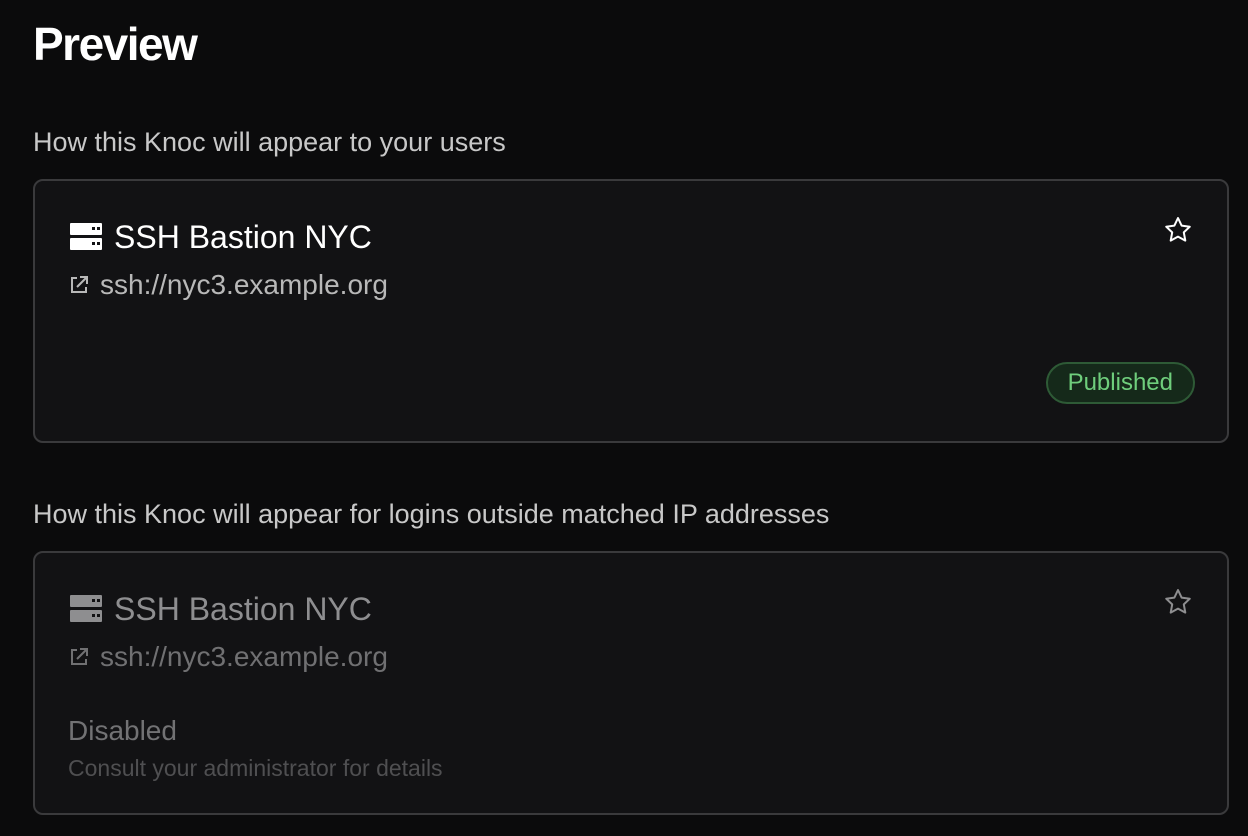 This screenshot has height=836, width=1248. What do you see at coordinates (269, 142) in the screenshot?
I see `section-caption-users: How this Knoc will appear to your users` at bounding box center [269, 142].